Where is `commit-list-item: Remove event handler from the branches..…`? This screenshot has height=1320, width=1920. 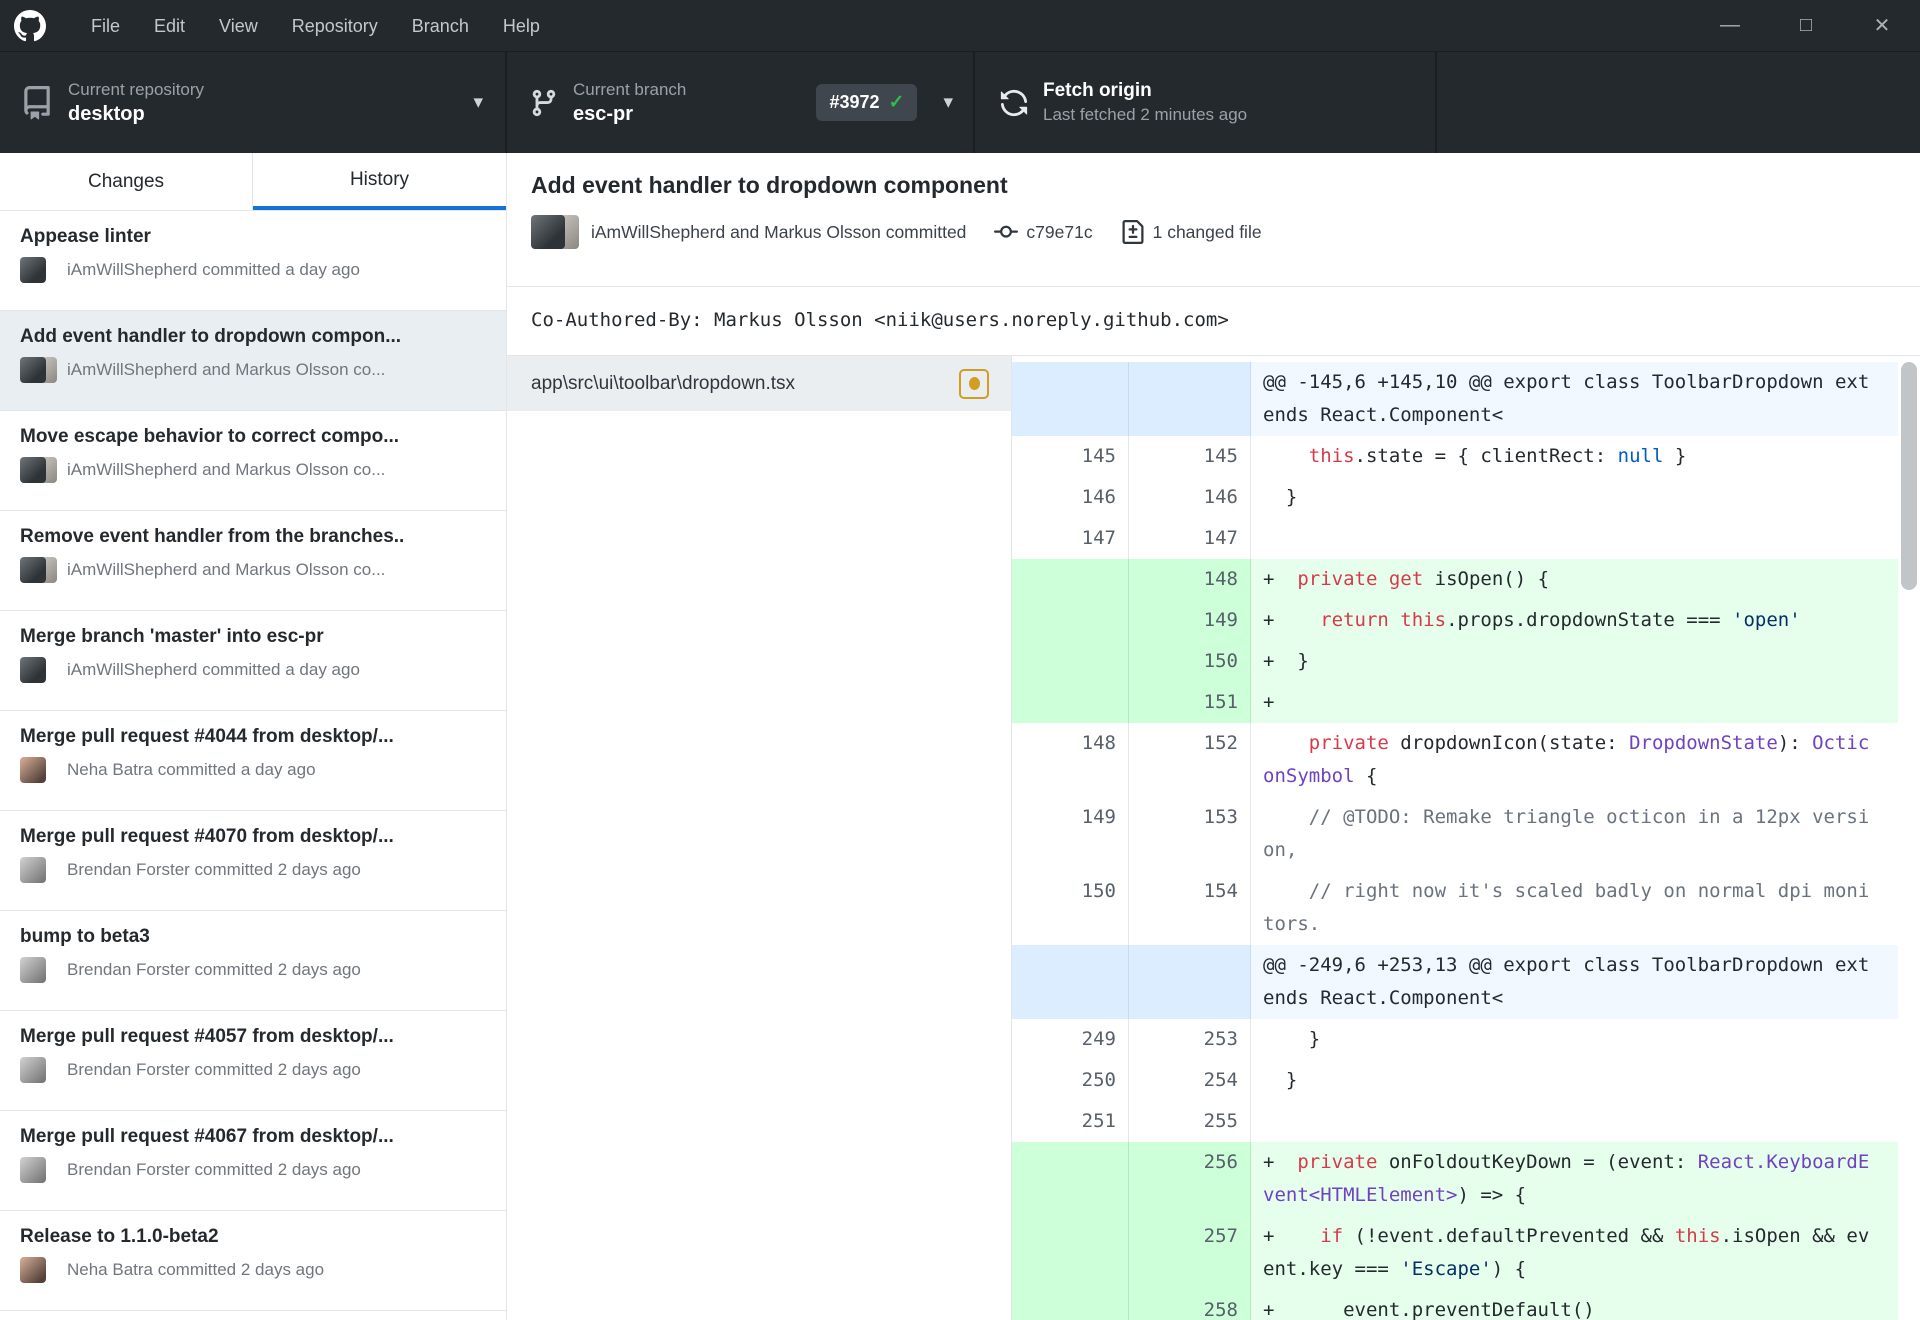
commit-list-item: Remove event handler from the branches..… is located at coordinates (253, 561).